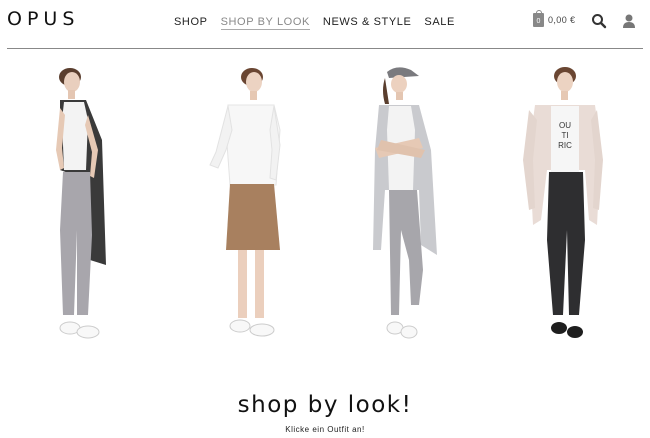  I want to click on main-nav: SHOP SHOP BY LOOK NEWS & STYLE SALE, so click(321, 23).